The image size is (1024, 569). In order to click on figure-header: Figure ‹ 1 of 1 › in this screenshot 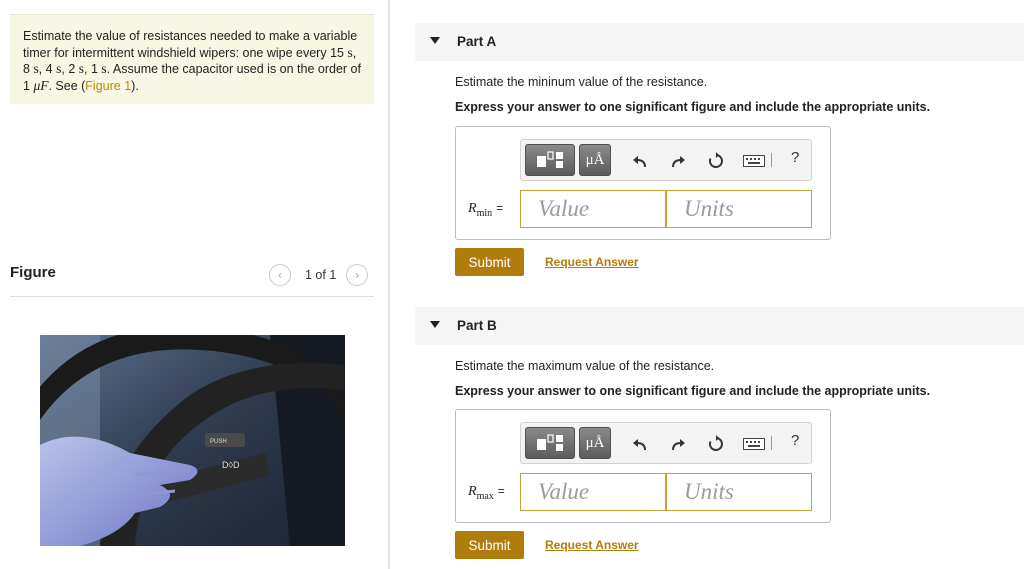, I will do `click(192, 279)`.